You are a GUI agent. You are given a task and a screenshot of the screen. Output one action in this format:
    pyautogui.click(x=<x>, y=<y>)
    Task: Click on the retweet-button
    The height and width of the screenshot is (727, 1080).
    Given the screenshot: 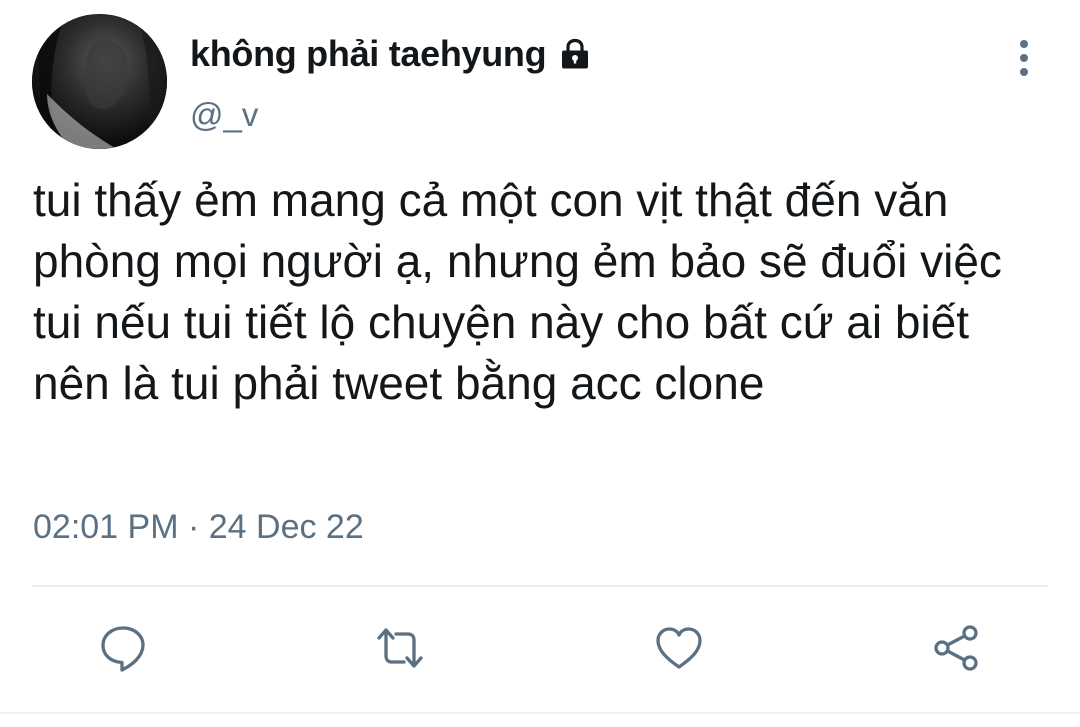 What is the action you would take?
    pyautogui.click(x=400, y=648)
    